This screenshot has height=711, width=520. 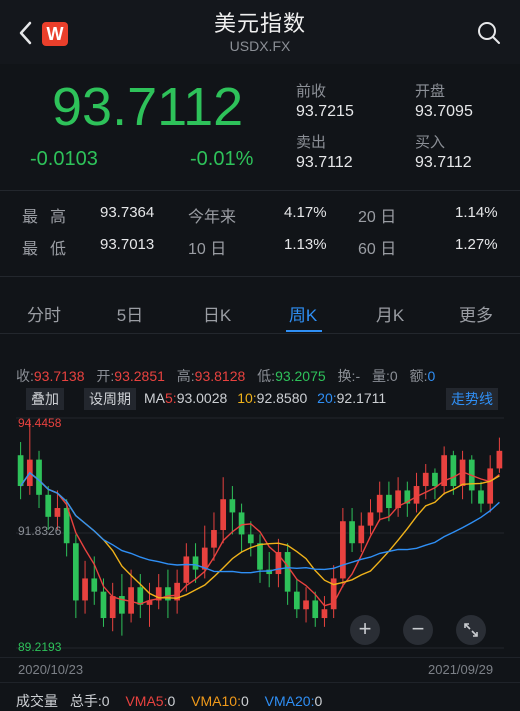 I want to click on app-header: W 美元指数 USDX.FX, so click(x=260, y=32).